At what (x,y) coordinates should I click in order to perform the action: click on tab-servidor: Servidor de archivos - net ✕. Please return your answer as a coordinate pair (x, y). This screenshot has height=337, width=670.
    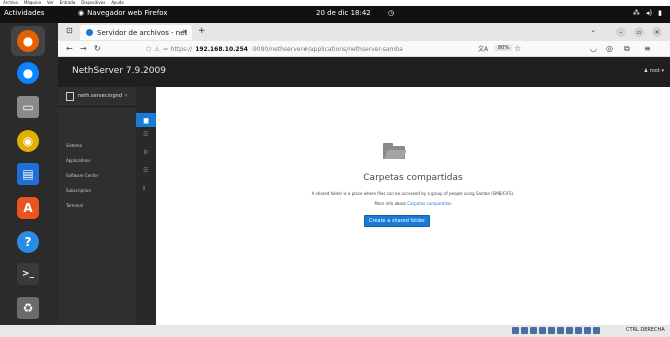
    Looking at the image, I should click on (136, 32).